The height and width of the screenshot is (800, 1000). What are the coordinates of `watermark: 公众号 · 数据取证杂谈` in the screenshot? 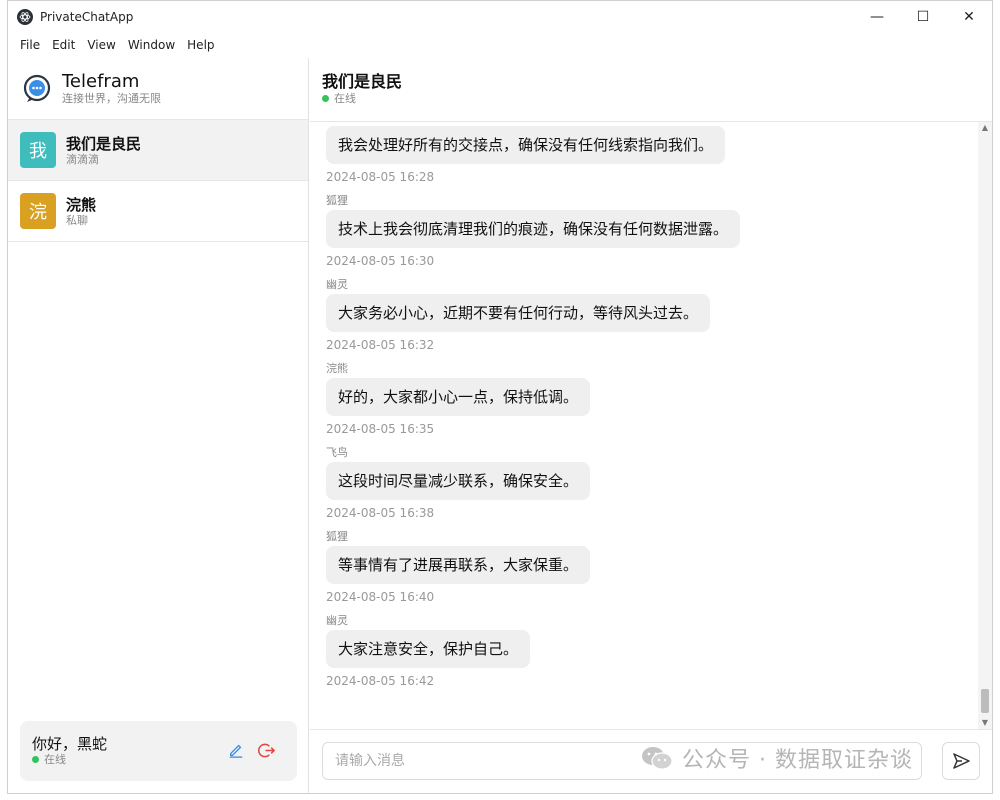 It's located at (776, 758).